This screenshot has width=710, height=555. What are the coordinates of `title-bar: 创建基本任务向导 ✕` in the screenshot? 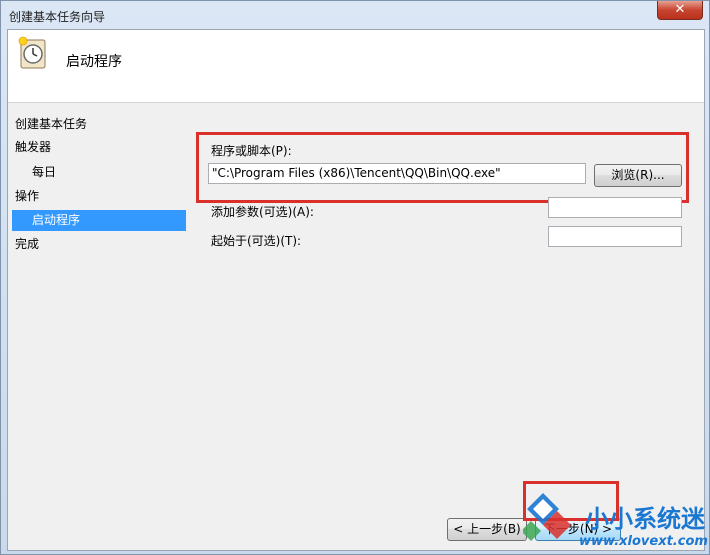 It's located at (355, 15).